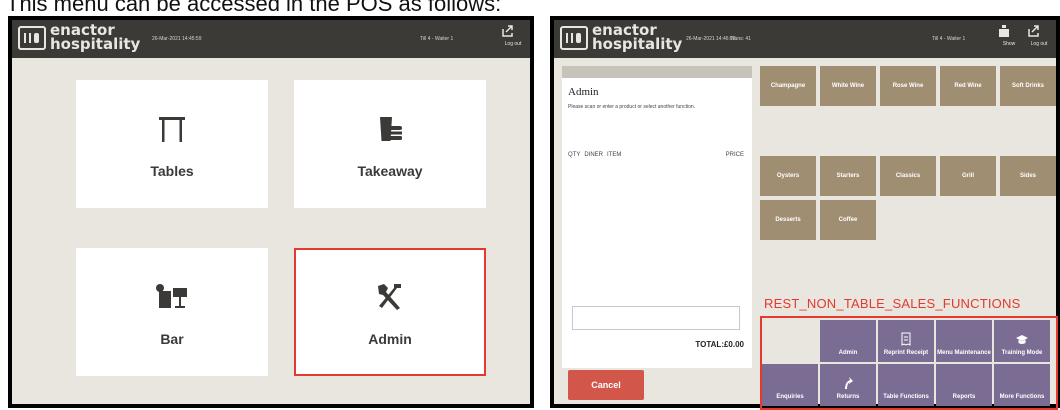 The width and height of the screenshot is (1060, 410). What do you see at coordinates (734, 155) in the screenshot?
I see `col-price: PRICE` at bounding box center [734, 155].